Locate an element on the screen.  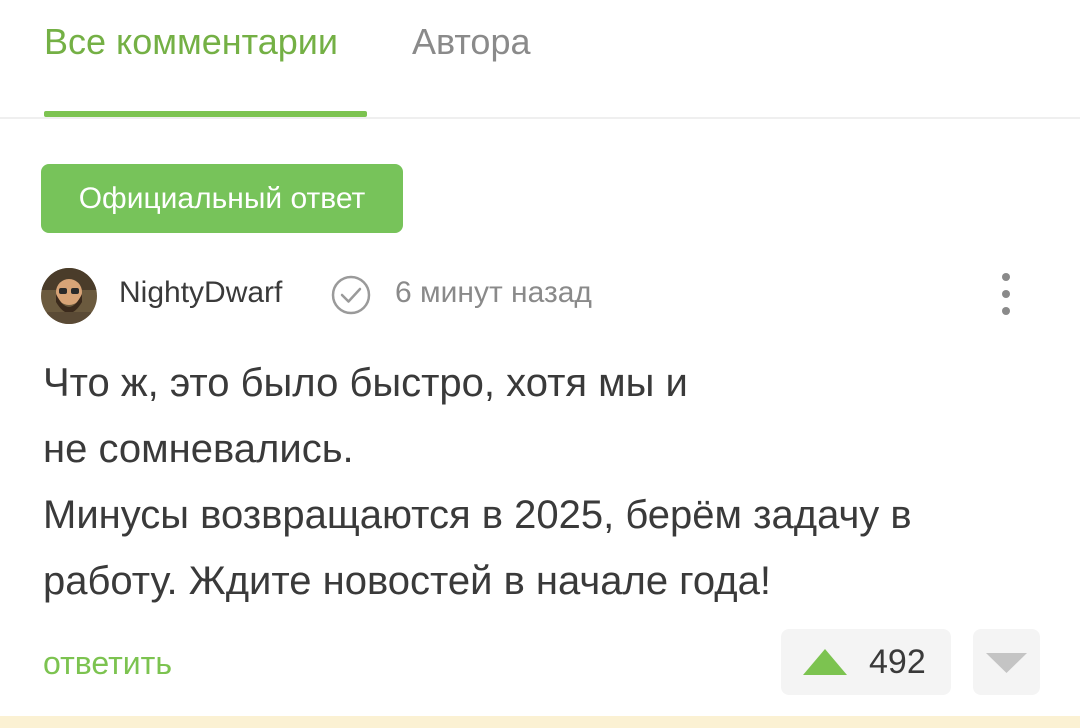
downvote-arrow-icon is located at coordinates (1006, 663).